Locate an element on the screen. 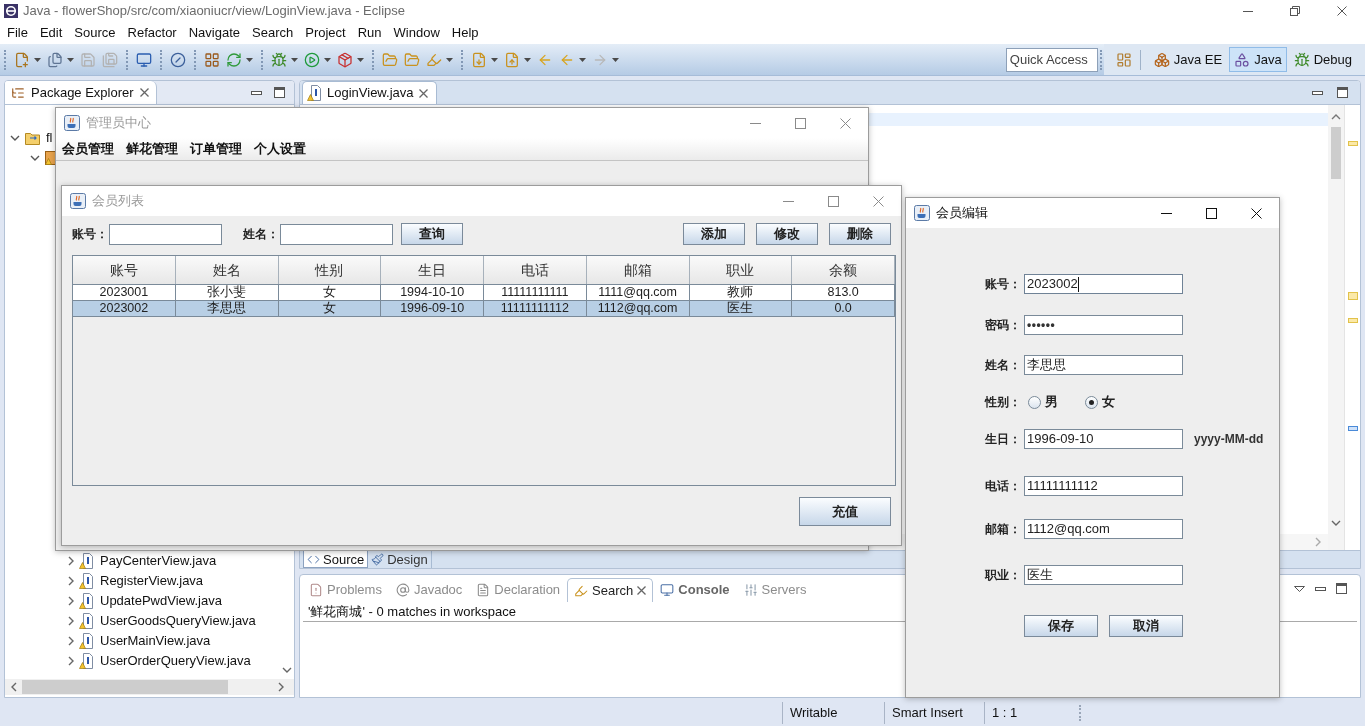 The height and width of the screenshot is (726, 1365). column-header: 姓名 is located at coordinates (227, 270).